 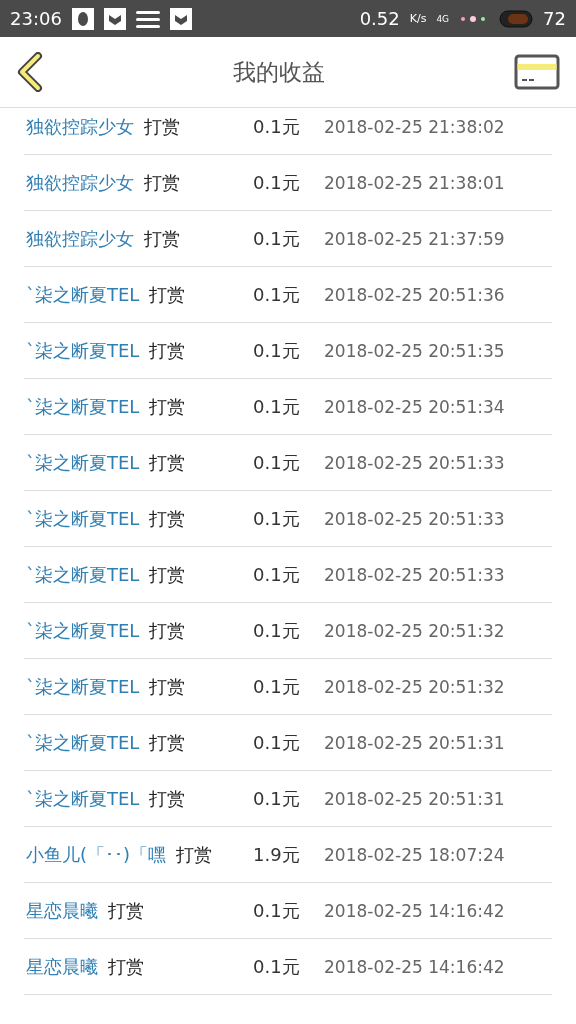 What do you see at coordinates (414, 182) in the screenshot?
I see `timestamp: 2018-02-25 21:38:01` at bounding box center [414, 182].